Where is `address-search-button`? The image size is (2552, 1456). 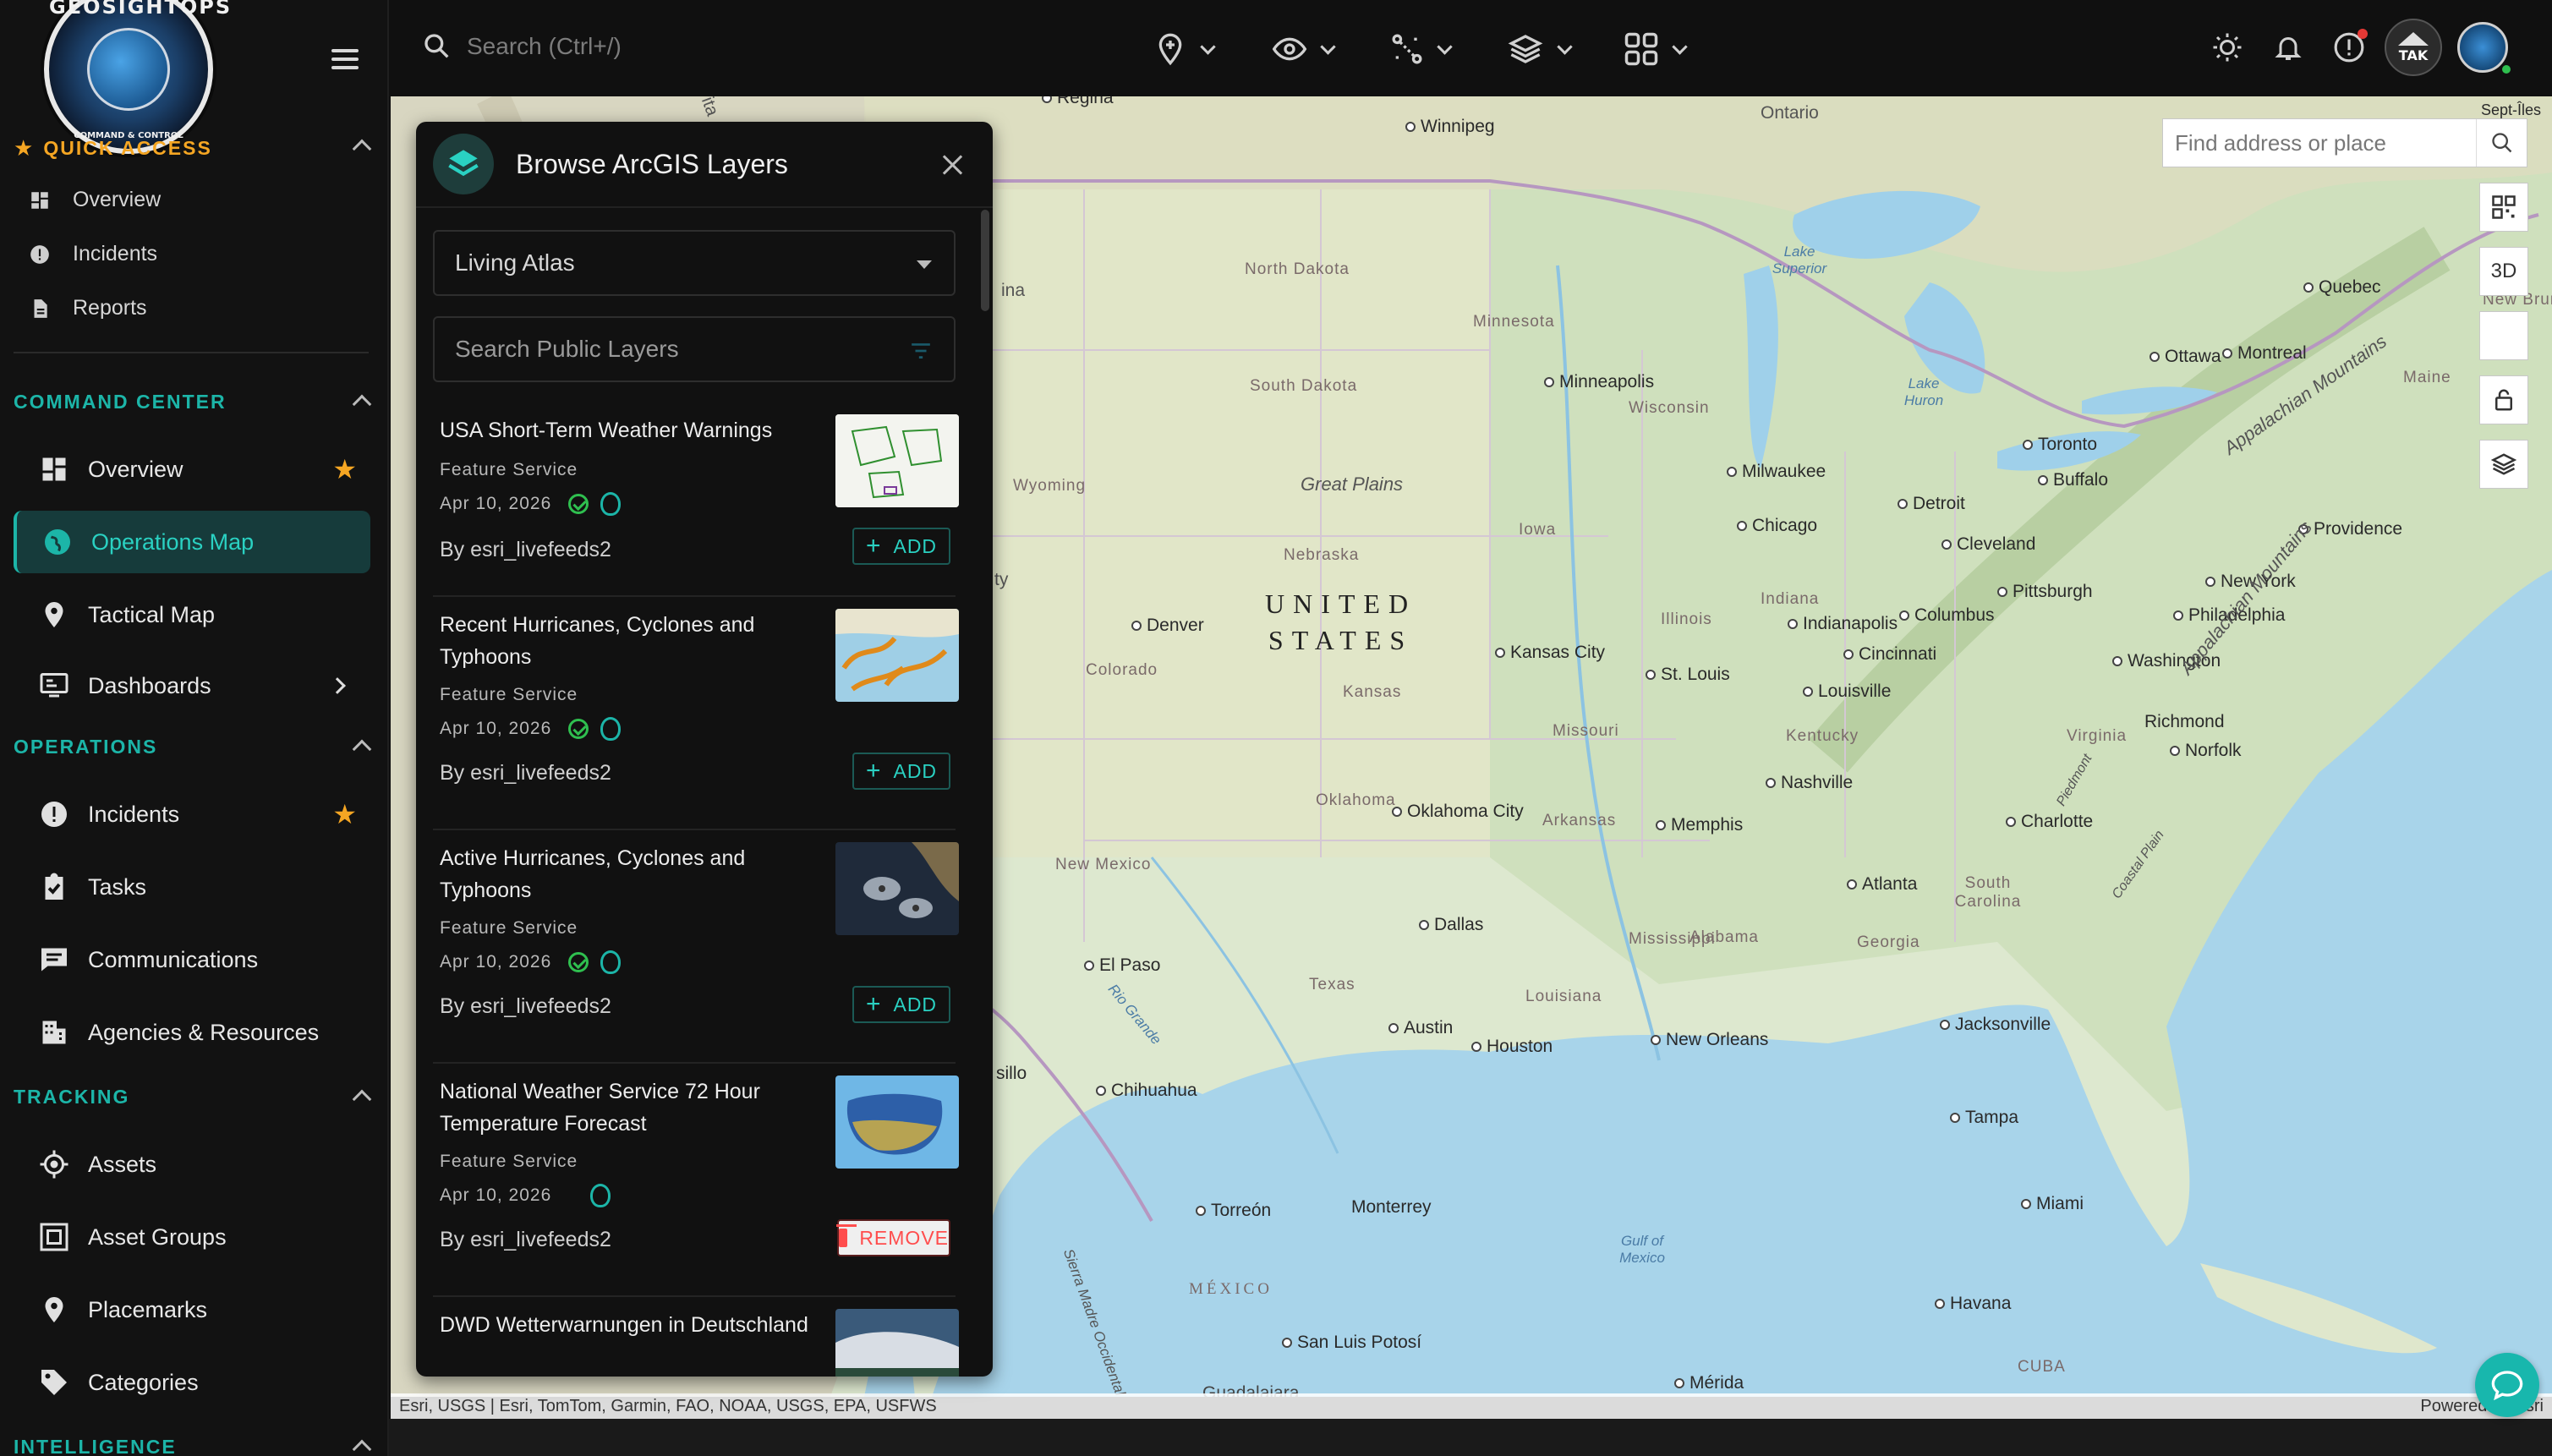 address-search-button is located at coordinates (2502, 143).